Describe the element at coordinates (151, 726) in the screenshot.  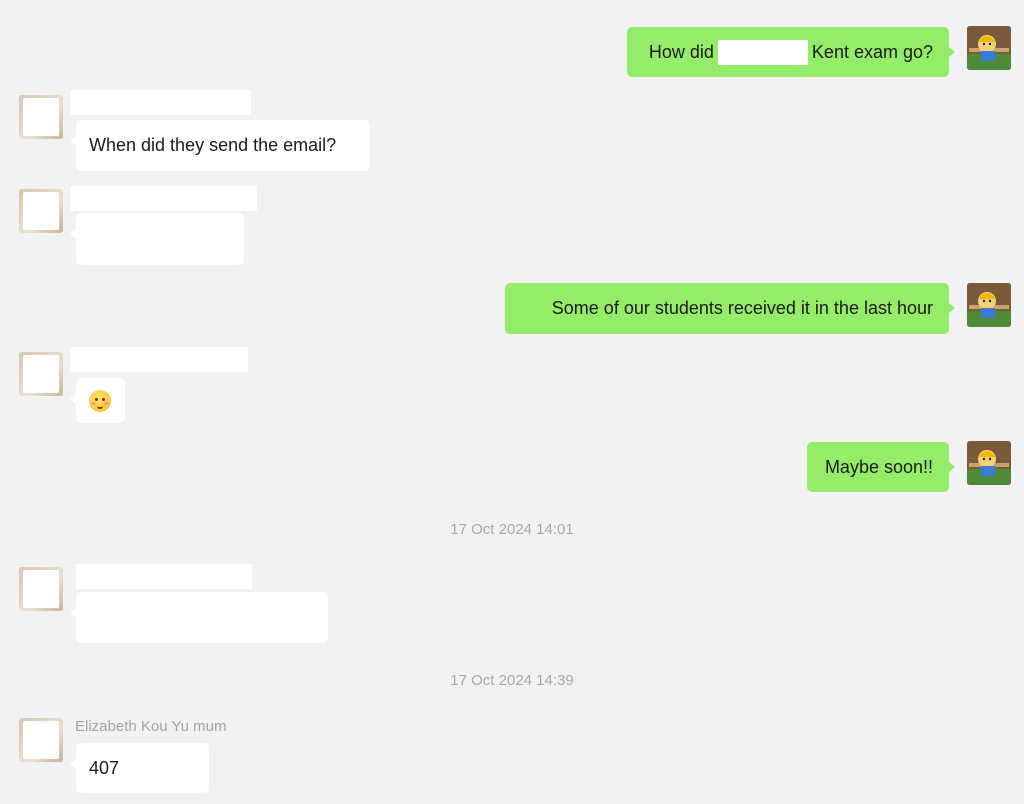
I see `sender-name: Elizabeth Kou Yu mum` at that location.